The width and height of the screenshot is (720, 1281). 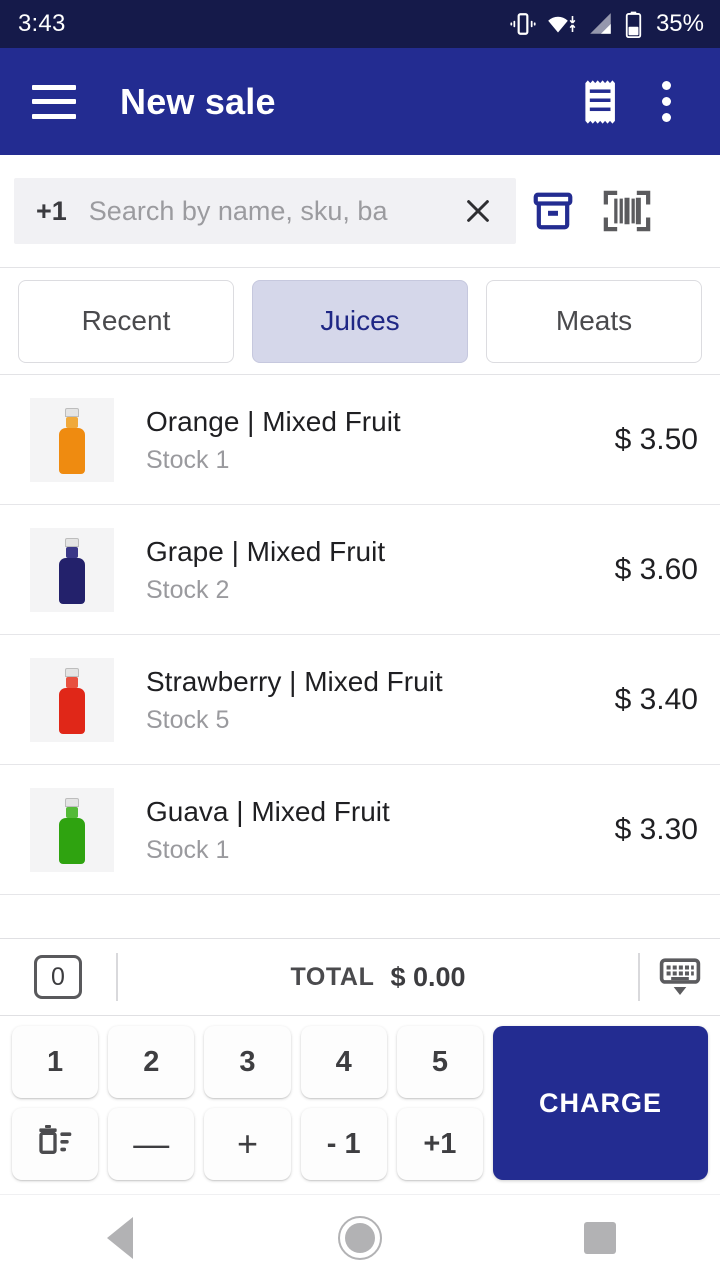 What do you see at coordinates (247, 1144) in the screenshot?
I see `key-plus: +` at bounding box center [247, 1144].